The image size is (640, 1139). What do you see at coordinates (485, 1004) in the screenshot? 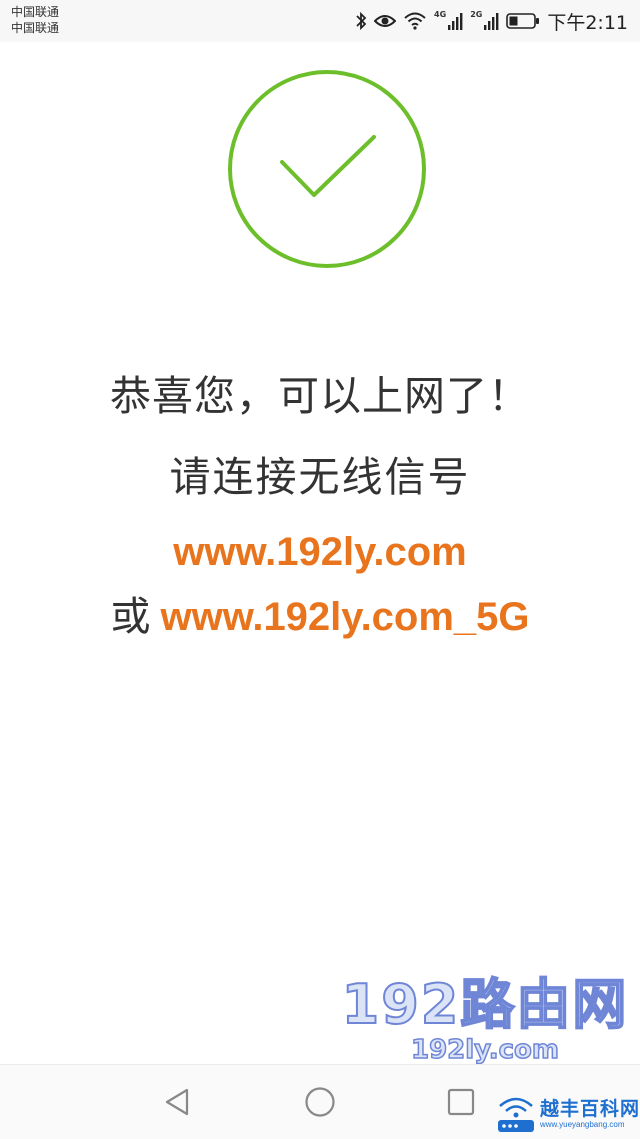
I see `watermark-brand: 192路由网` at bounding box center [485, 1004].